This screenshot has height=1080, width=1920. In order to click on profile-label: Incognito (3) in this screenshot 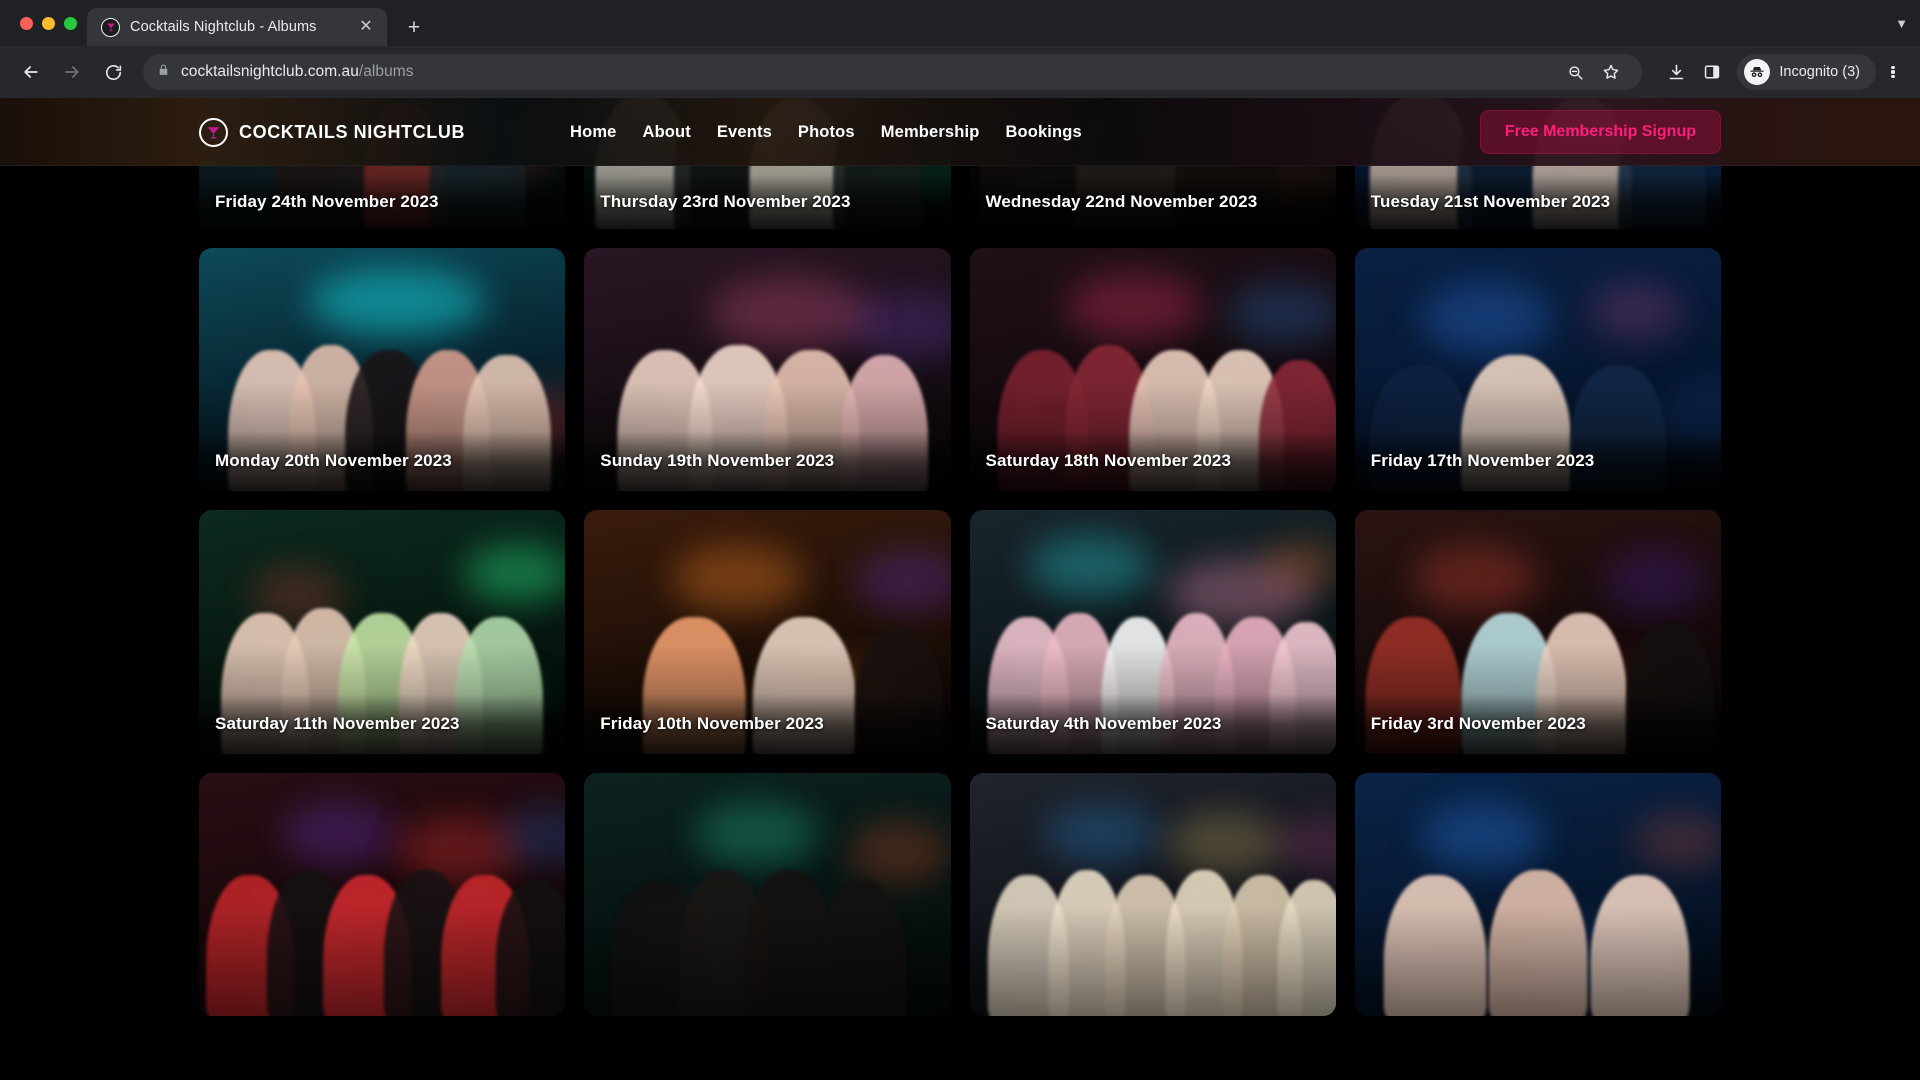, I will do `click(1819, 72)`.